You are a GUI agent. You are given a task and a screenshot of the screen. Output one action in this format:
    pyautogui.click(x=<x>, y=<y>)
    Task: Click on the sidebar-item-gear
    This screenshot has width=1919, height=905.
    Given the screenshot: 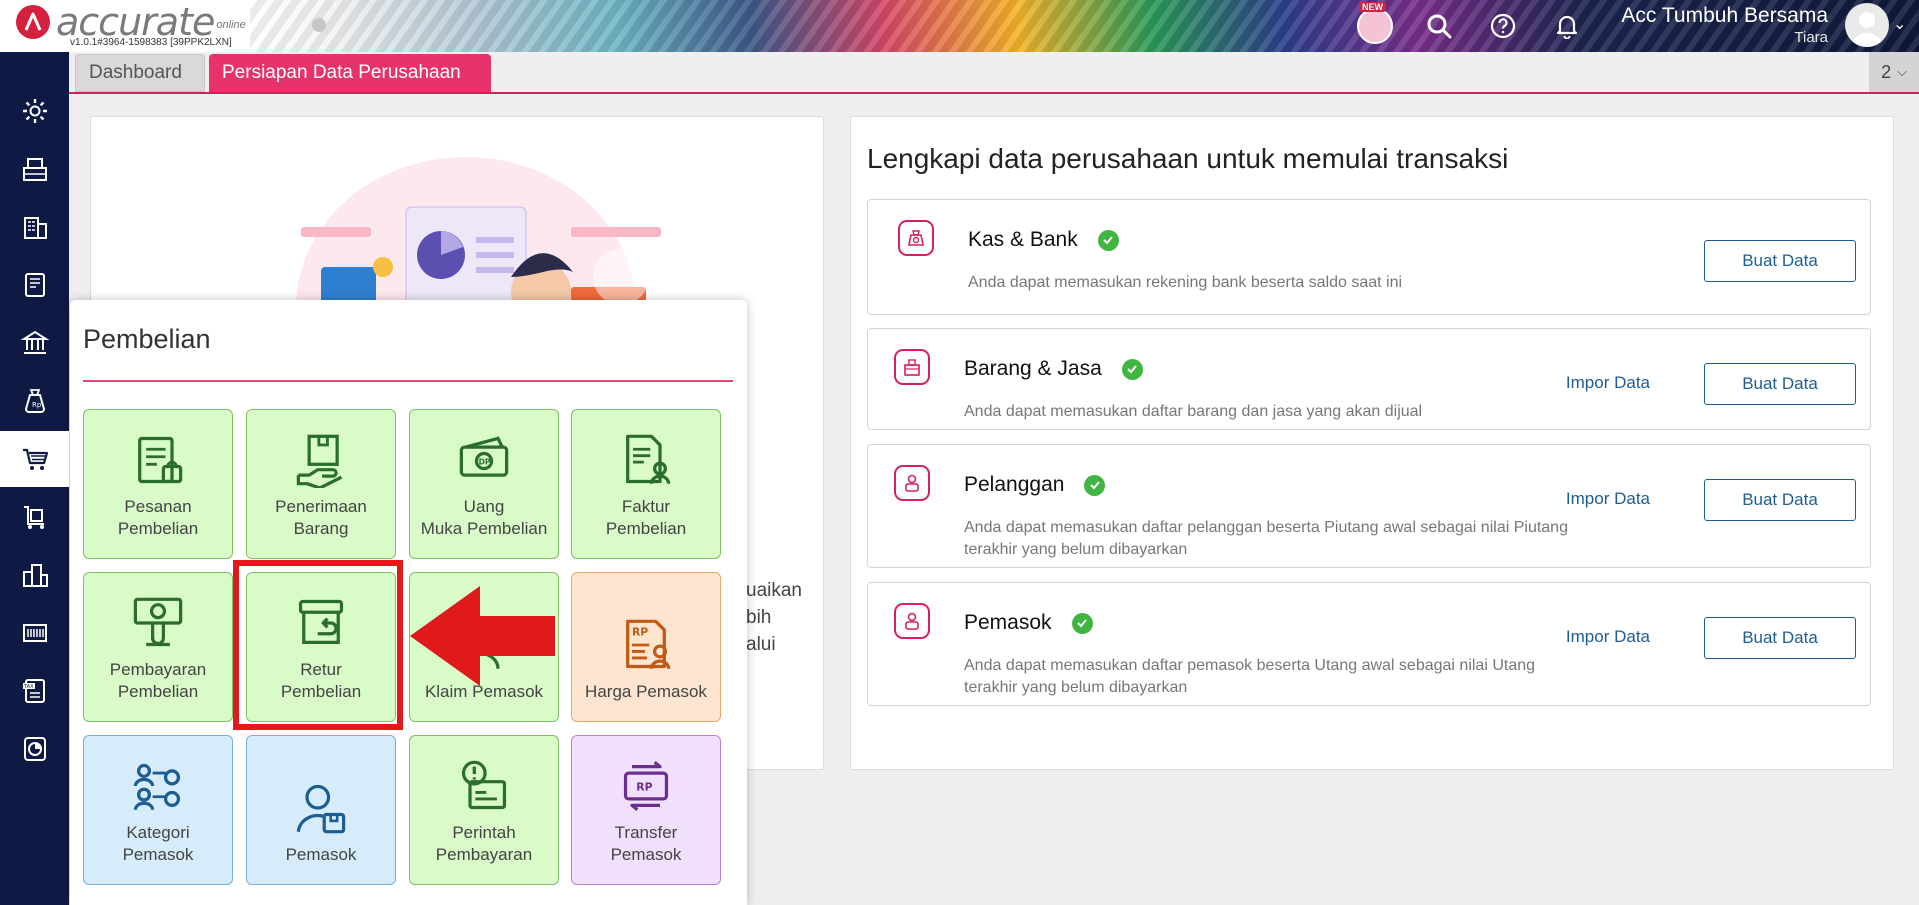 What is the action you would take?
    pyautogui.click(x=34, y=111)
    